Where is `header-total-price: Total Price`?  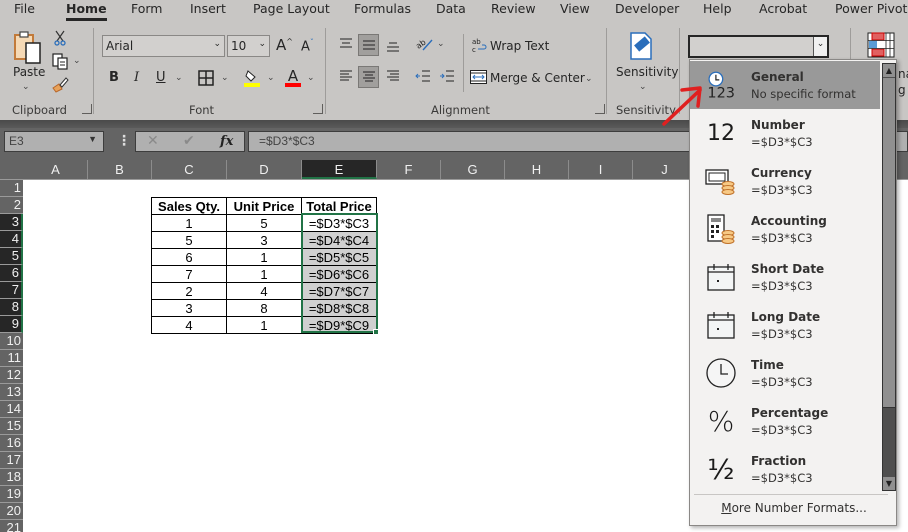 header-total-price: Total Price is located at coordinates (339, 206).